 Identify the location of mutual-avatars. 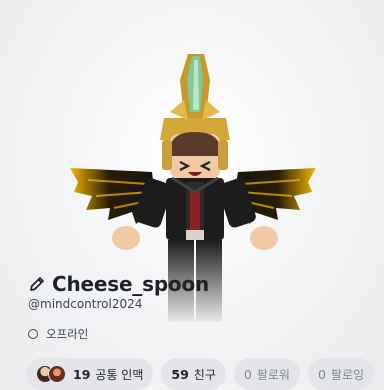
(51, 374).